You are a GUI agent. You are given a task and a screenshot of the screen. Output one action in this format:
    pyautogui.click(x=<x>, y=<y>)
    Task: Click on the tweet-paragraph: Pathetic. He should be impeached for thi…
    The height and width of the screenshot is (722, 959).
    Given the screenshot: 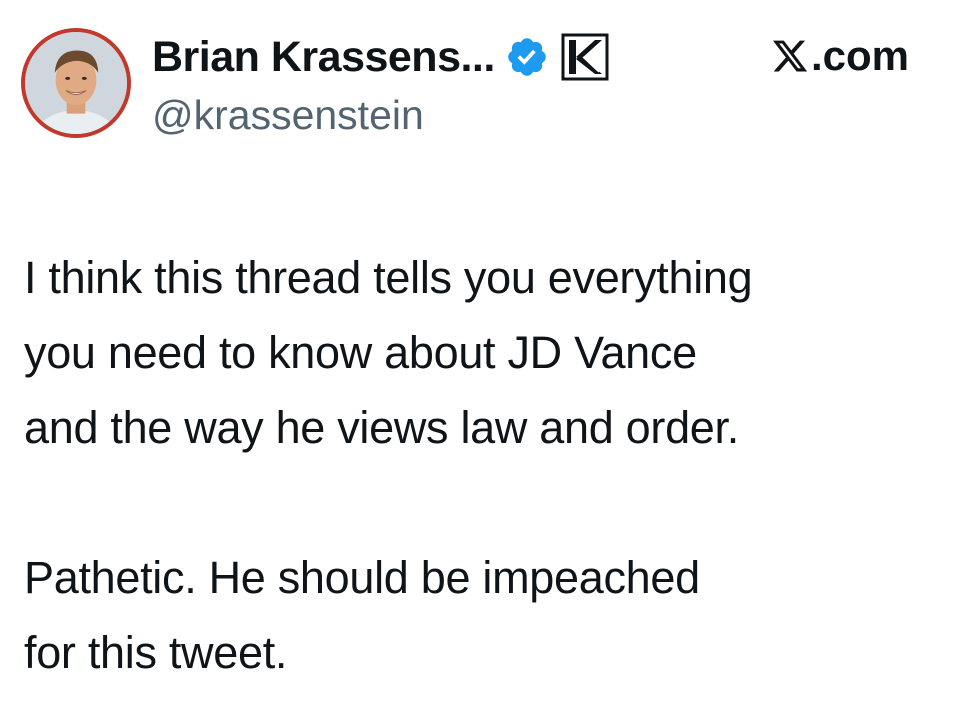 What is the action you would take?
    pyautogui.click(x=362, y=615)
    